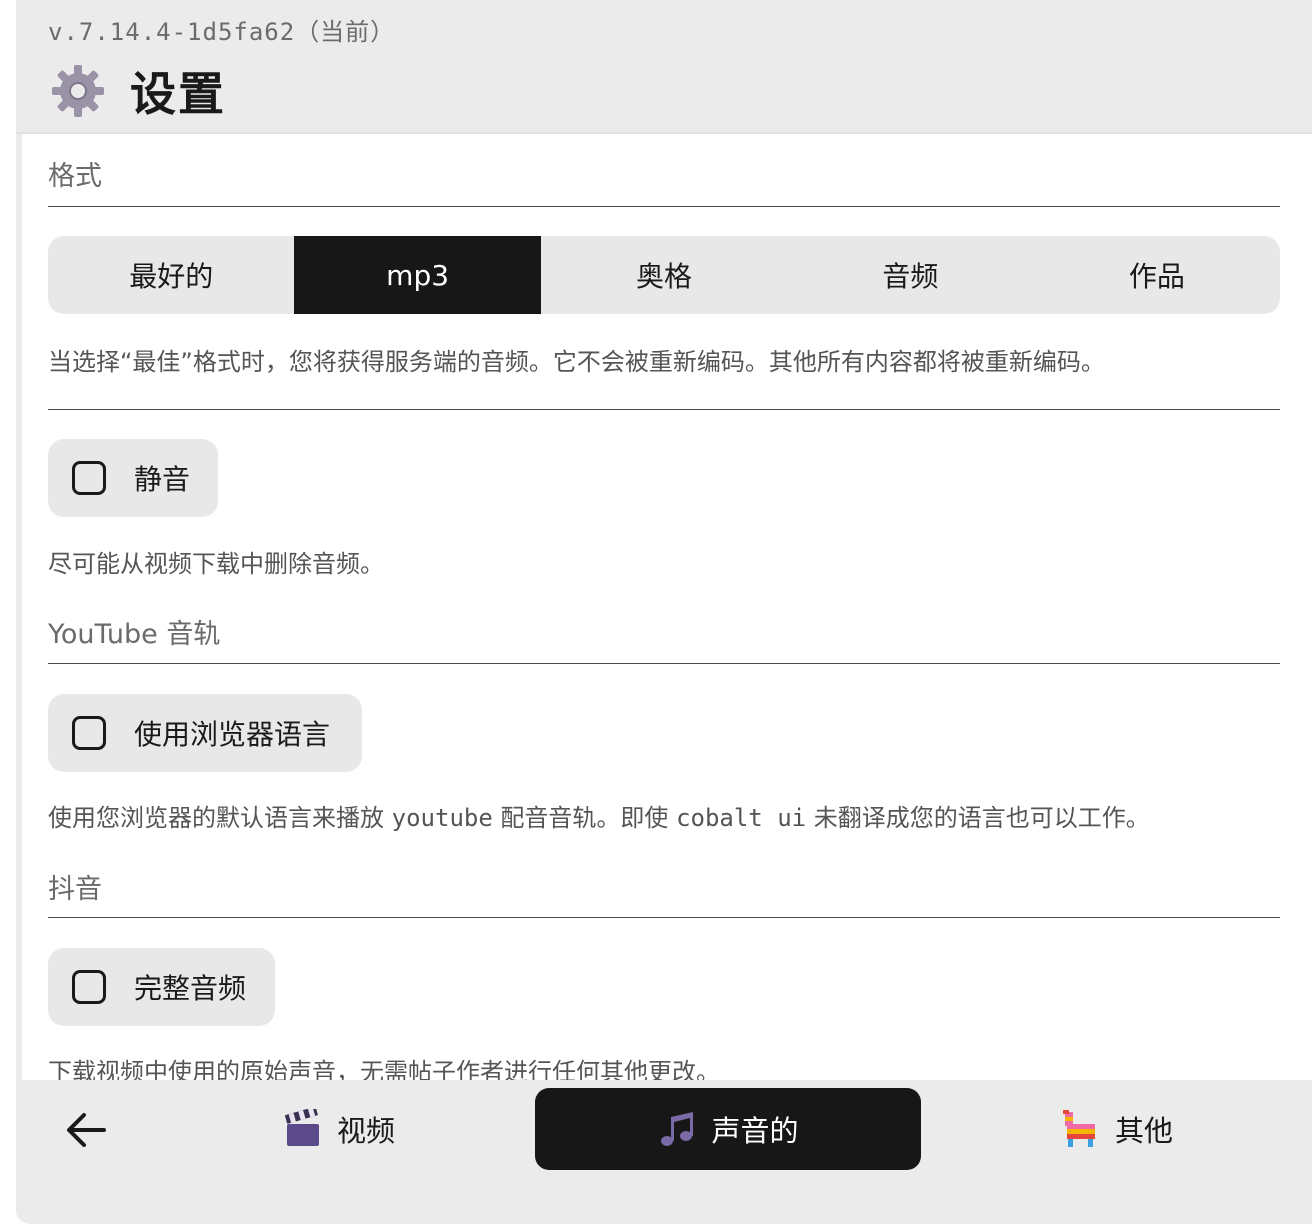 Image resolution: width=1312 pixels, height=1224 pixels. I want to click on pinata-icon, so click(1081, 1129).